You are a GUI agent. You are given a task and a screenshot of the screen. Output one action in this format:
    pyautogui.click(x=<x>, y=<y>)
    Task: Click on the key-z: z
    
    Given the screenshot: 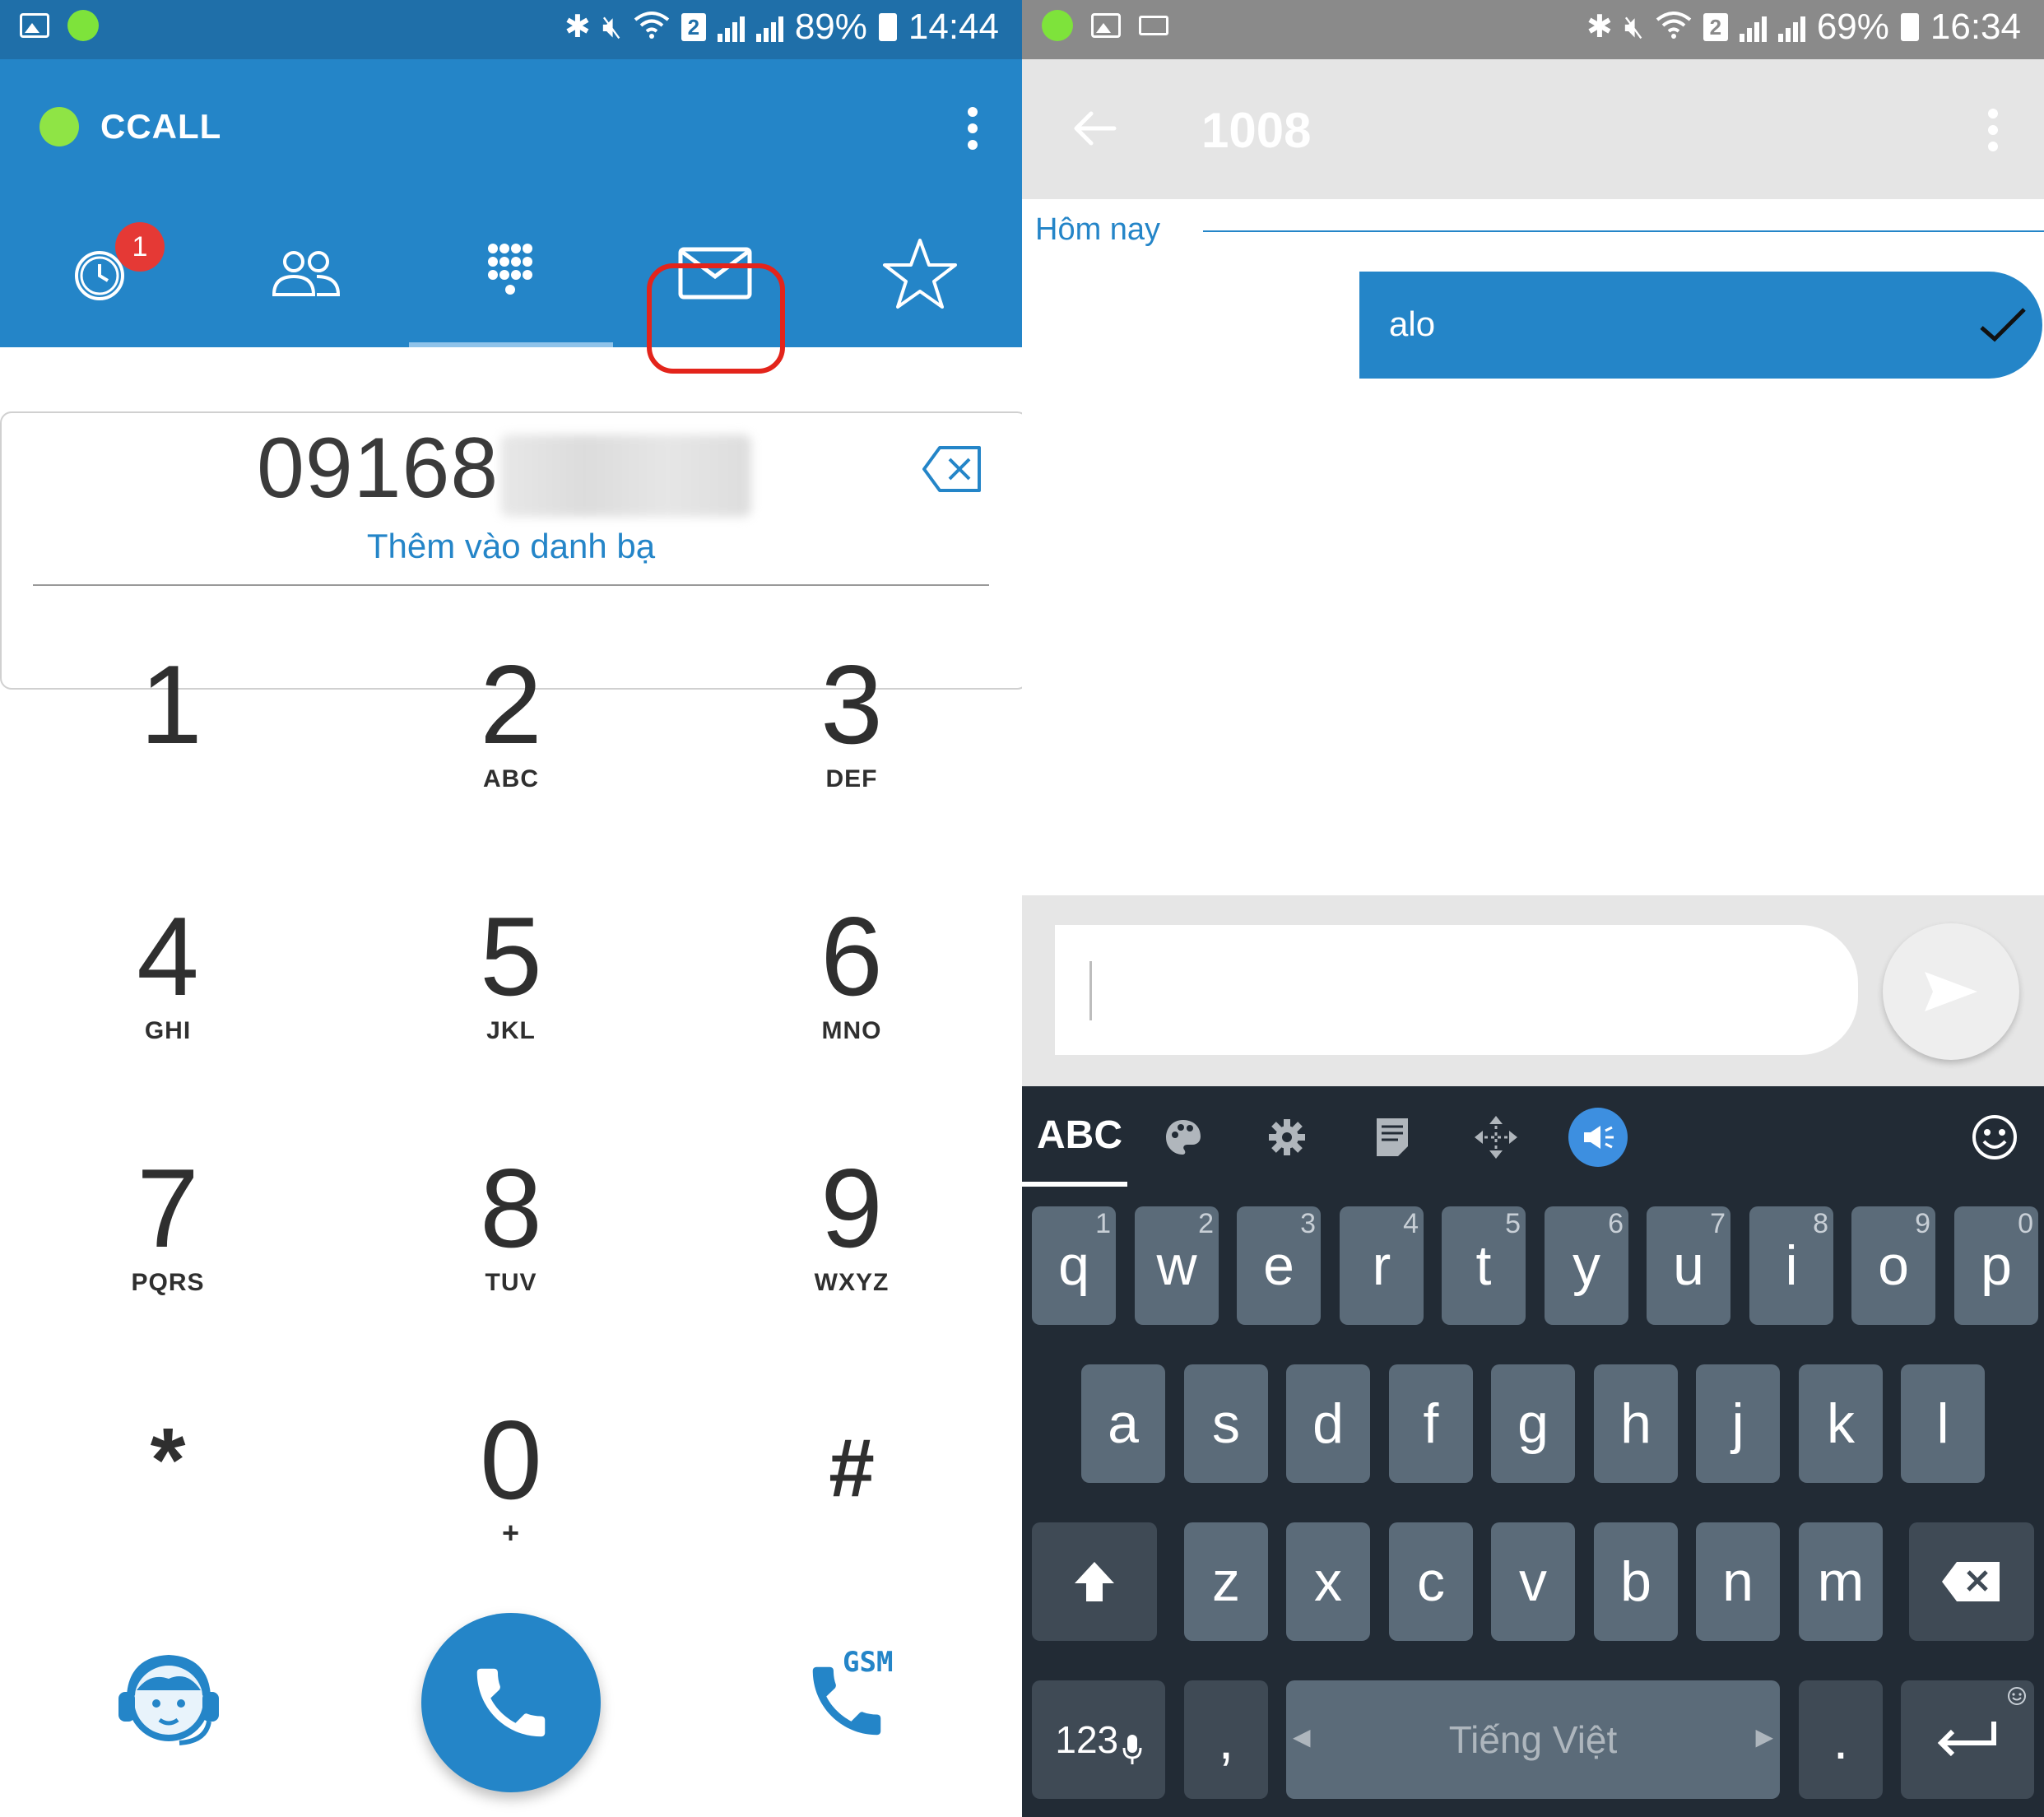 What is the action you would take?
    pyautogui.click(x=1226, y=1581)
    